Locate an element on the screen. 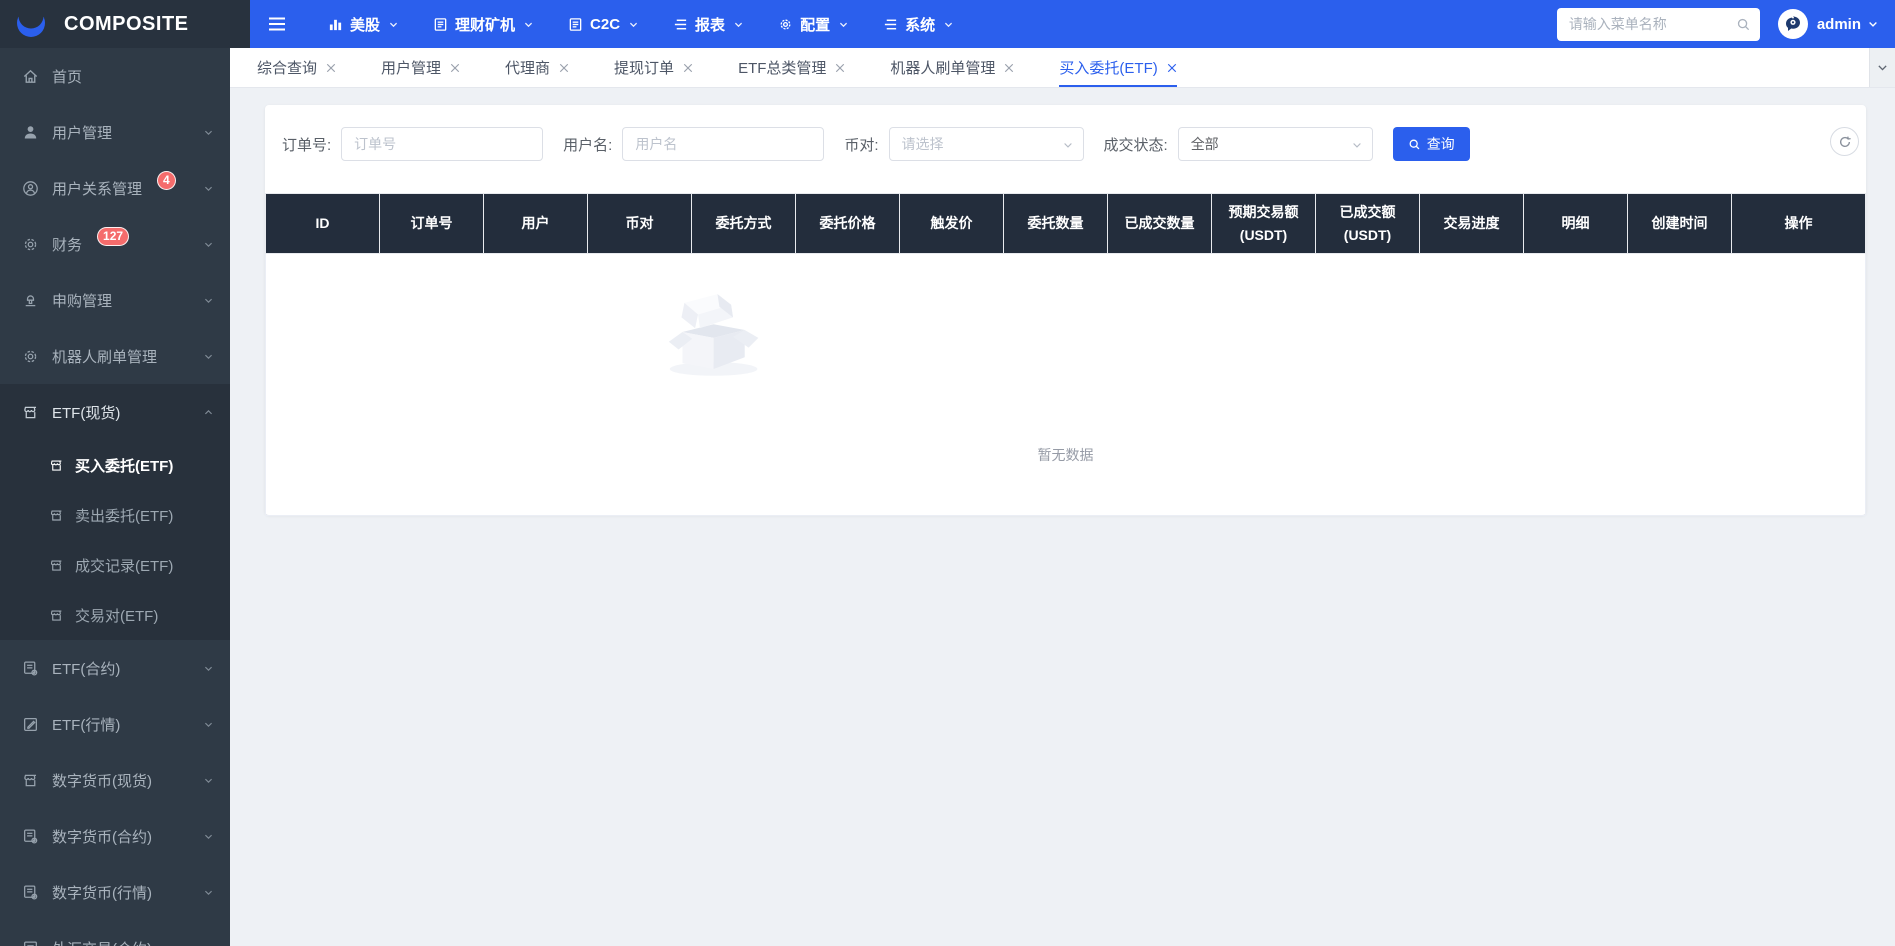  order-no-label: 订单号: is located at coordinates (307, 145).